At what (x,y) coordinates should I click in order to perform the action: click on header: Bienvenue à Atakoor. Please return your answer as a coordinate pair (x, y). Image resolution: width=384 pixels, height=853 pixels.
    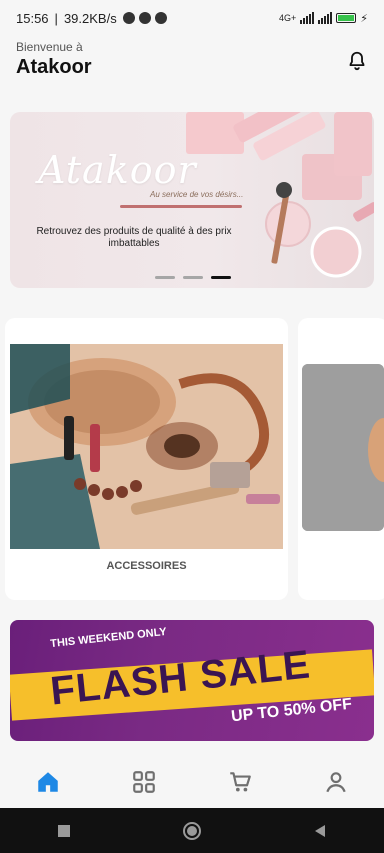
    Looking at the image, I should click on (192, 61).